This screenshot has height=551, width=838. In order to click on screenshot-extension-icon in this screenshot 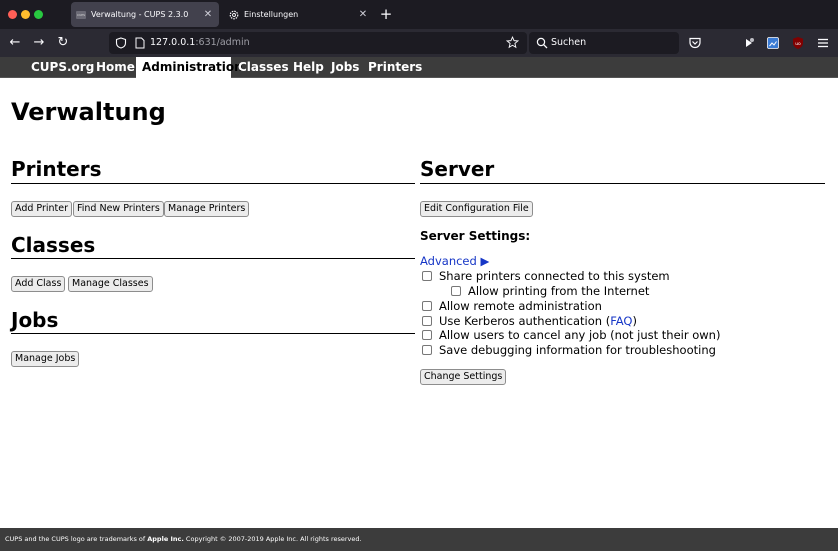, I will do `click(773, 43)`.